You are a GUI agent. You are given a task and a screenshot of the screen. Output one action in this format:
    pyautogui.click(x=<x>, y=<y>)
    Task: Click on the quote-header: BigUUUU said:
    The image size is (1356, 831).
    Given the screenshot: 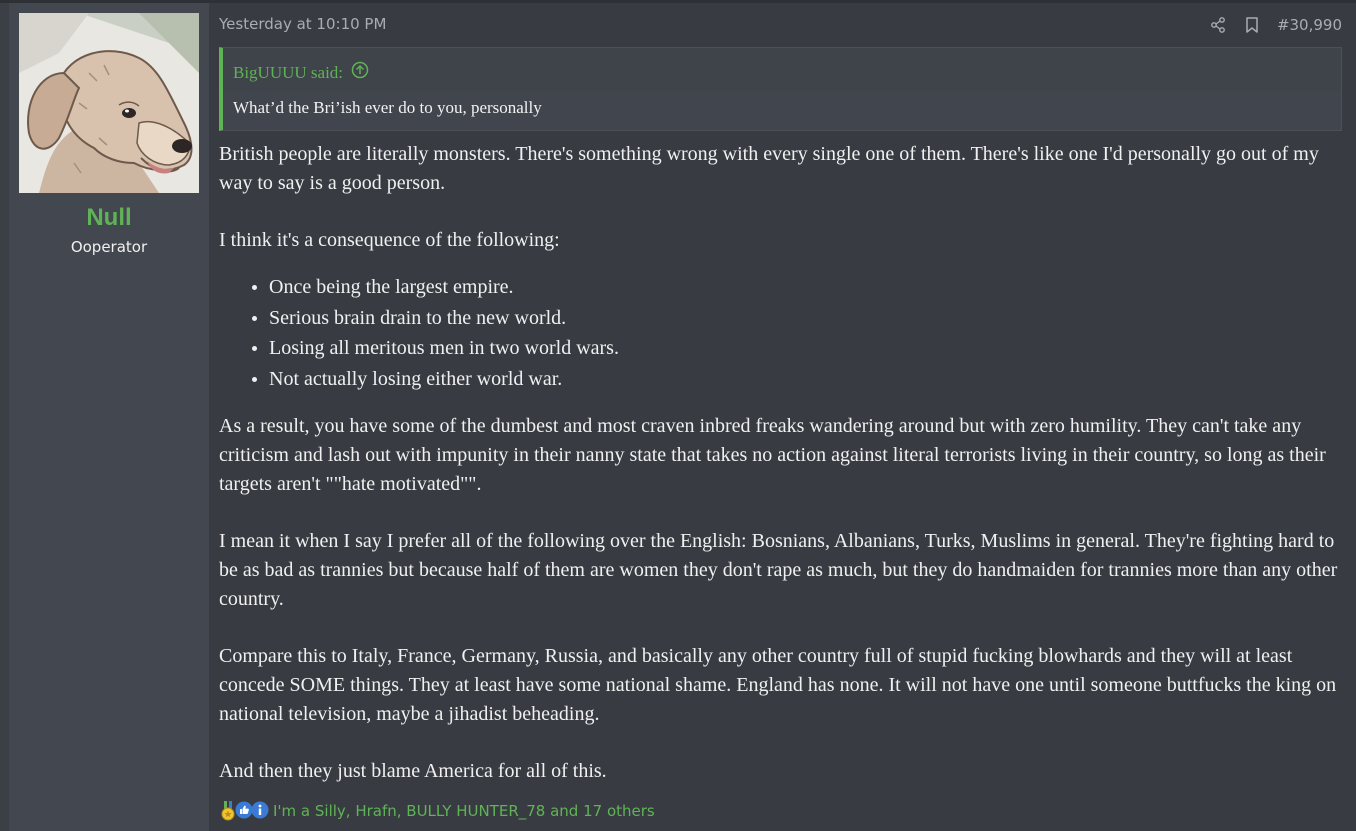 What is the action you would take?
    pyautogui.click(x=301, y=72)
    